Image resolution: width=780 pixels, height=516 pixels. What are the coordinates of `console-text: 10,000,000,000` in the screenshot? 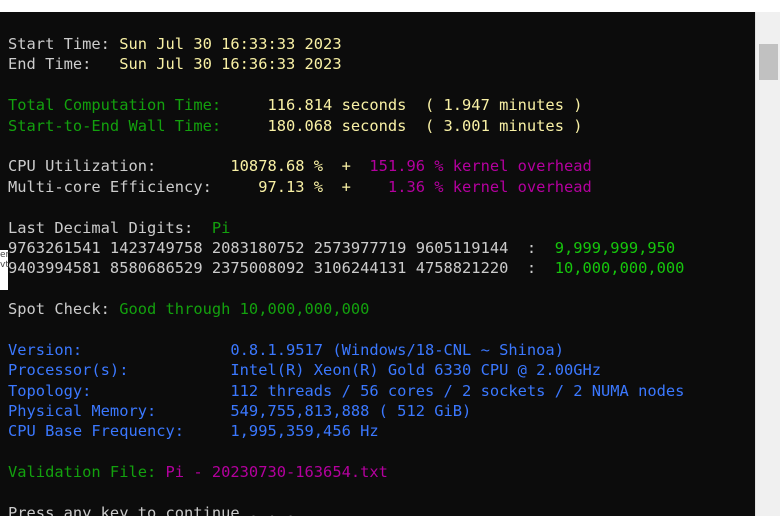 It's located at (619, 268).